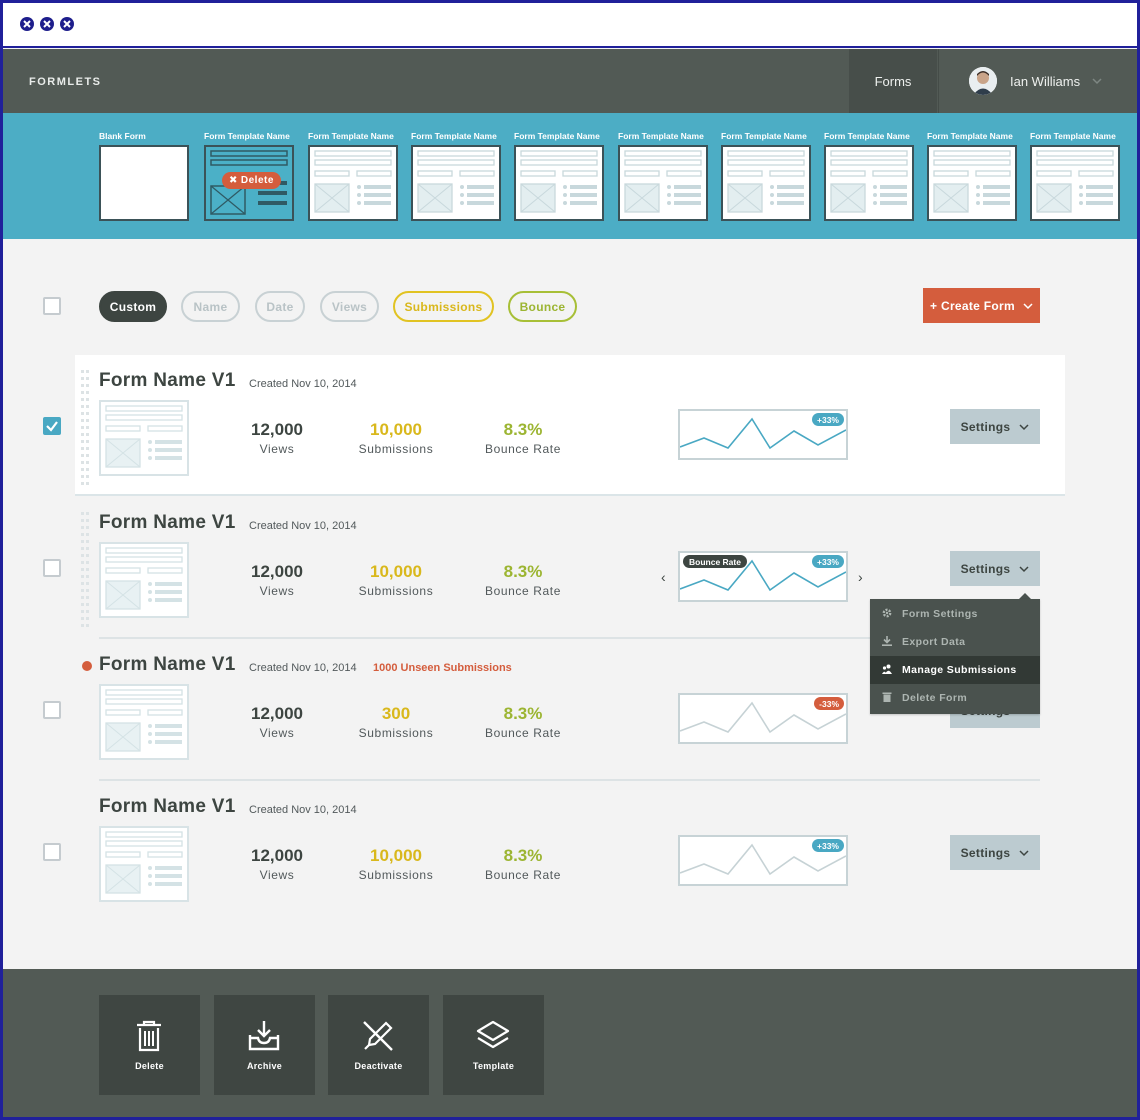 The width and height of the screenshot is (1140, 1120). What do you see at coordinates (860, 577) in the screenshot?
I see `chevron-right-icon: ›` at bounding box center [860, 577].